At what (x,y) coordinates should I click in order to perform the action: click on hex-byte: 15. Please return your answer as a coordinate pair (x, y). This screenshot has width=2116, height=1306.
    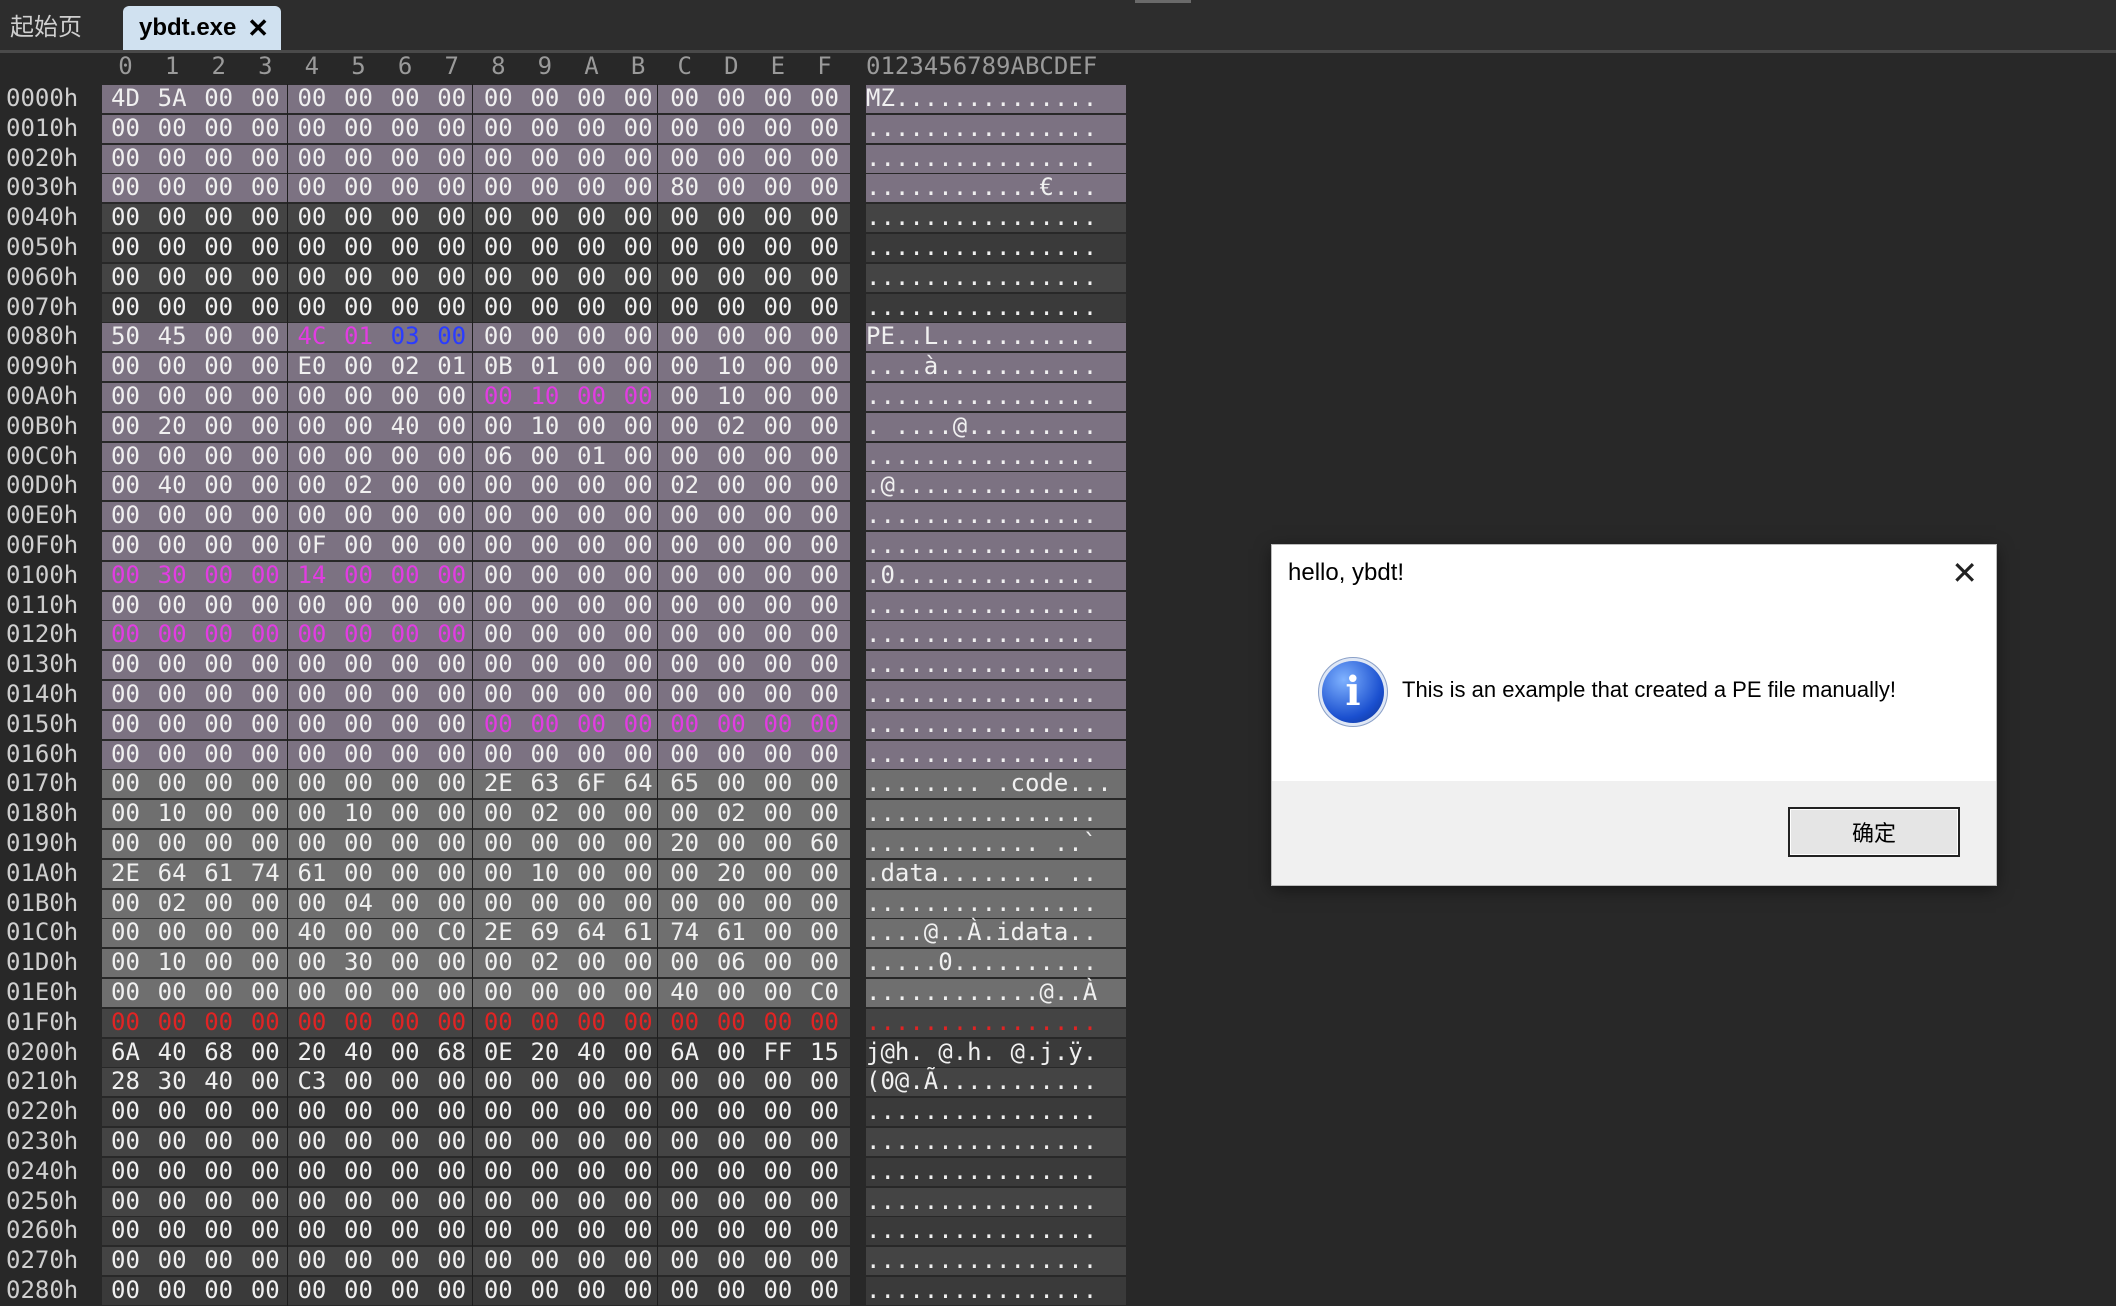
    Looking at the image, I should click on (824, 1052).